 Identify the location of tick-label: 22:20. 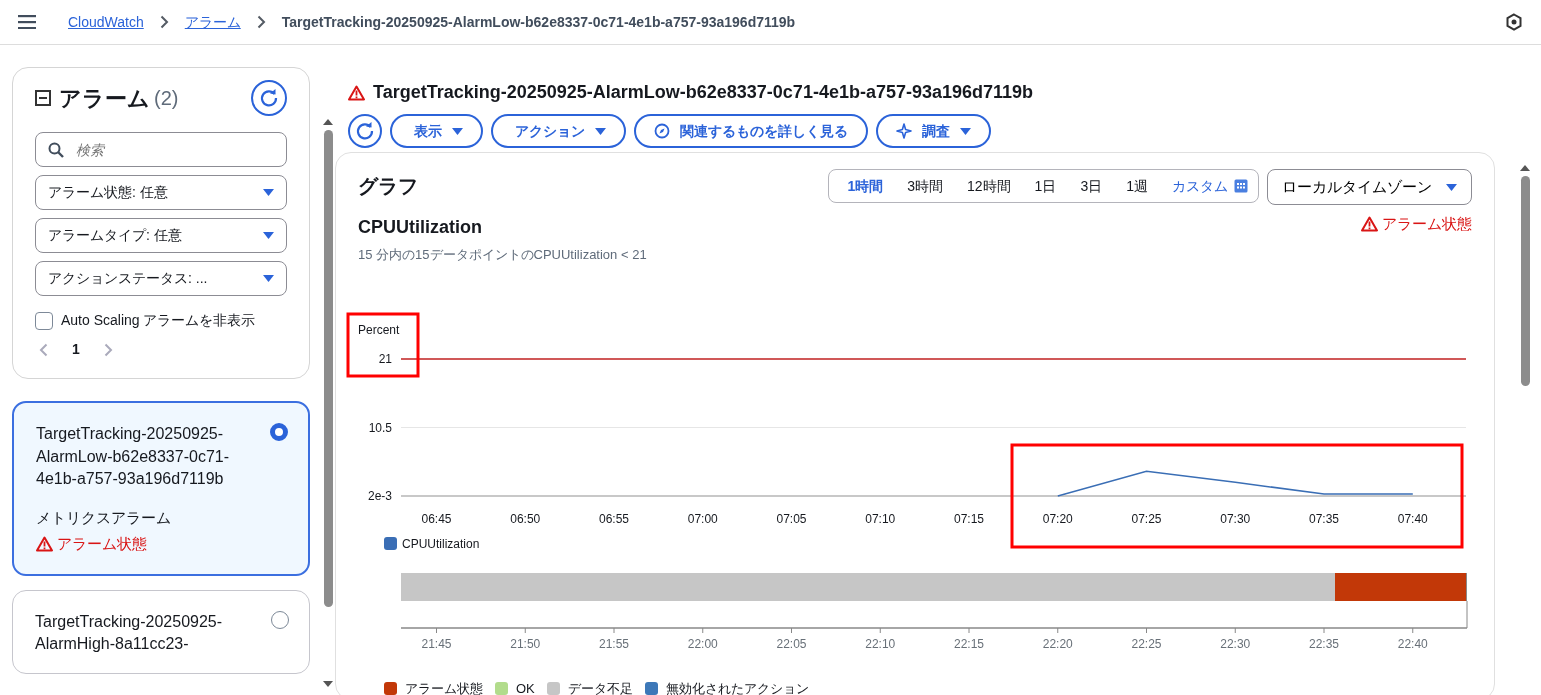
(1057, 644).